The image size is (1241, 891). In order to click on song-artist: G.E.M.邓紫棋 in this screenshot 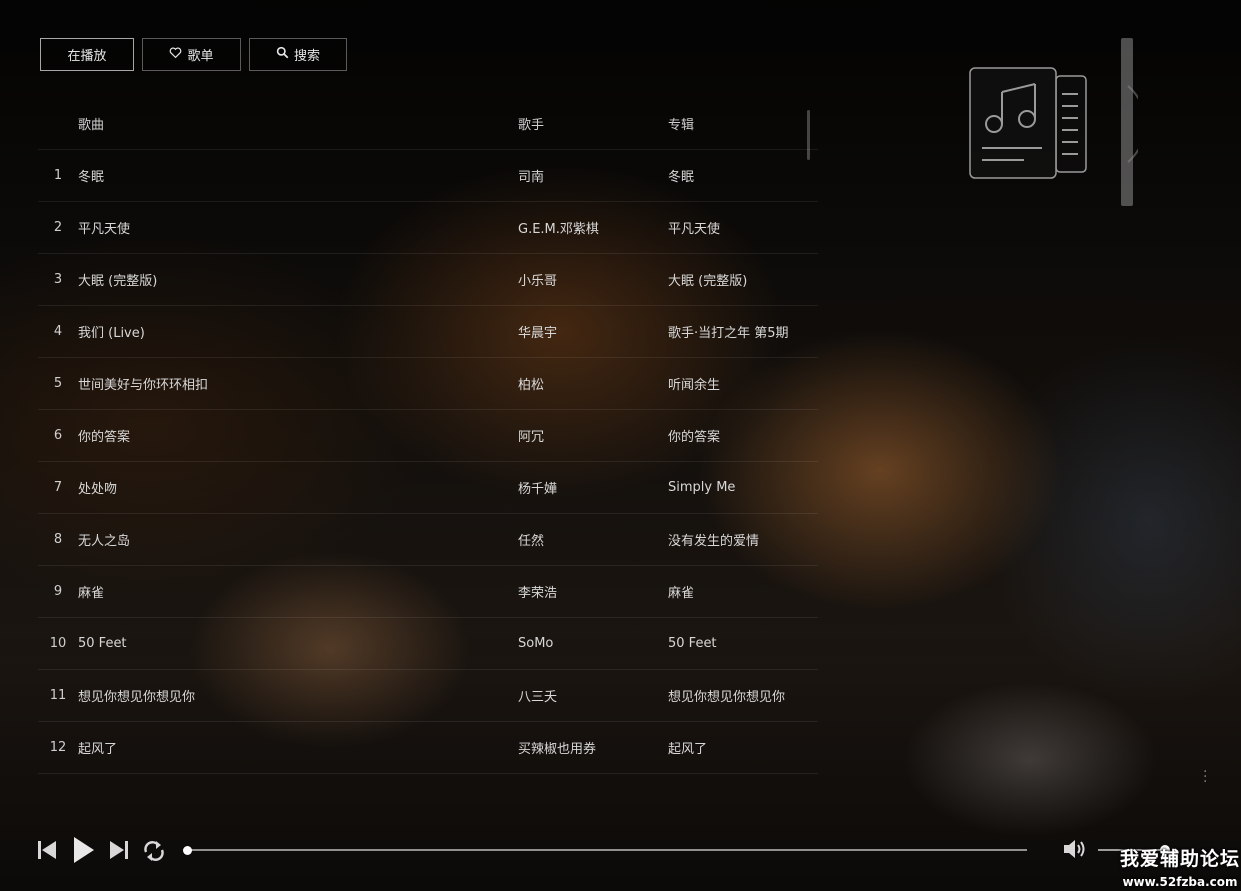, I will do `click(593, 227)`.